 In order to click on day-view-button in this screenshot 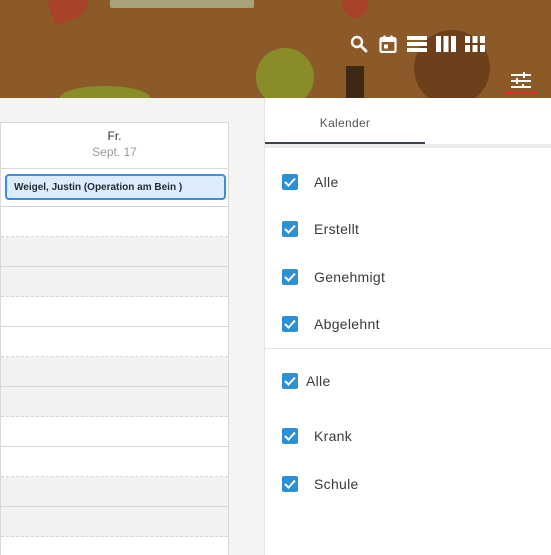, I will do `click(387, 44)`.